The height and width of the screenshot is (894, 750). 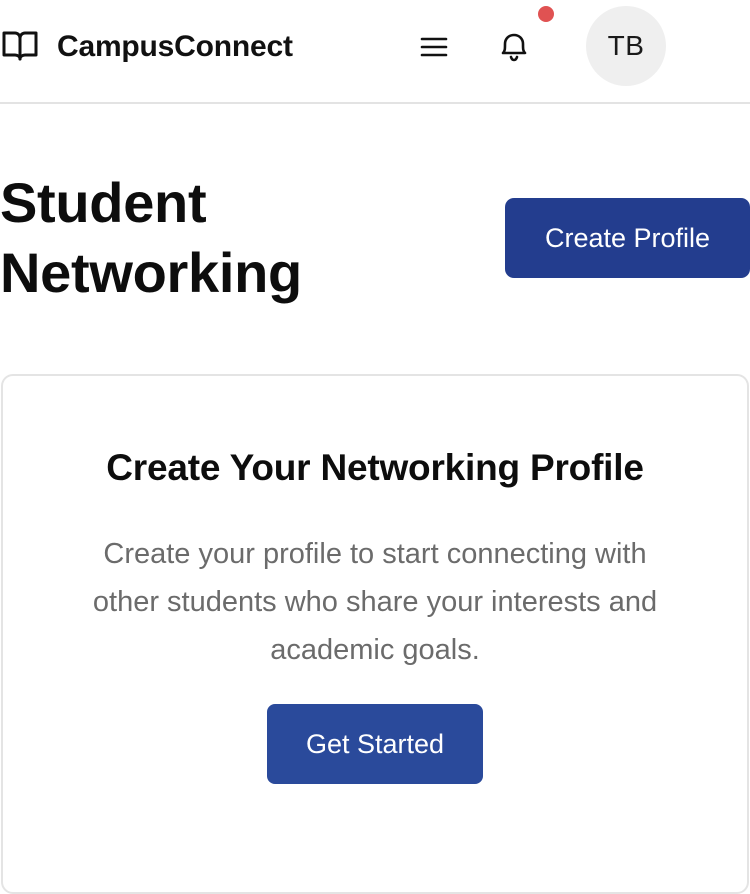 I want to click on book-icon, so click(x=20, y=46).